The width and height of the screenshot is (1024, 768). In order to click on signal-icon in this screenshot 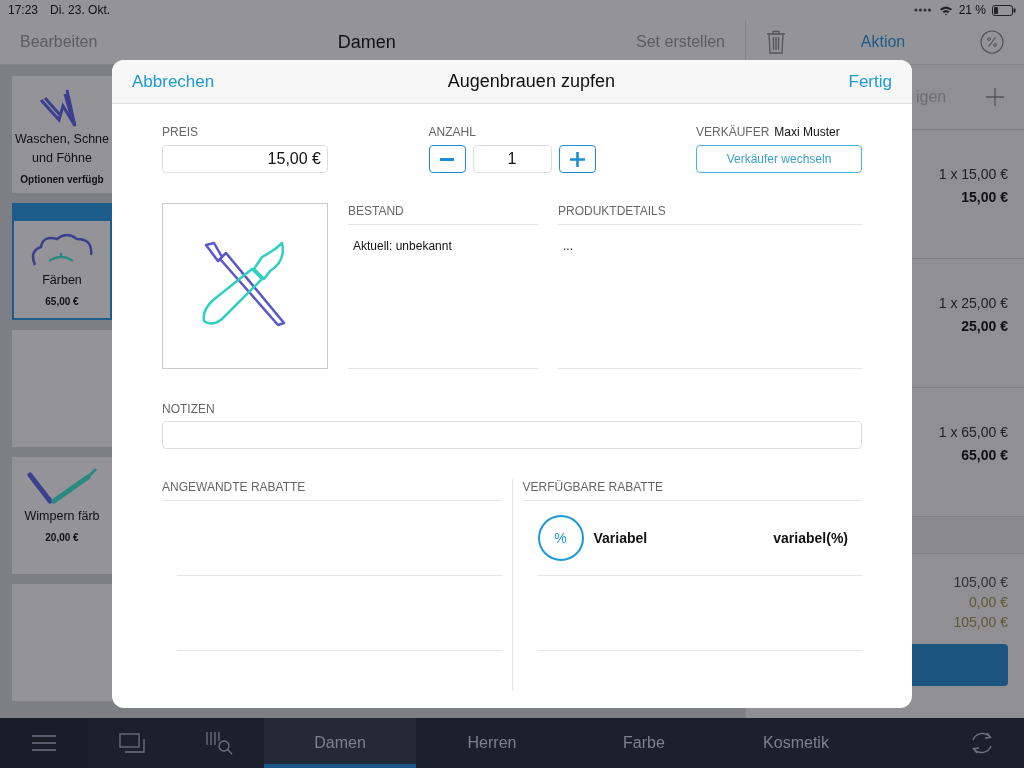, I will do `click(922, 10)`.